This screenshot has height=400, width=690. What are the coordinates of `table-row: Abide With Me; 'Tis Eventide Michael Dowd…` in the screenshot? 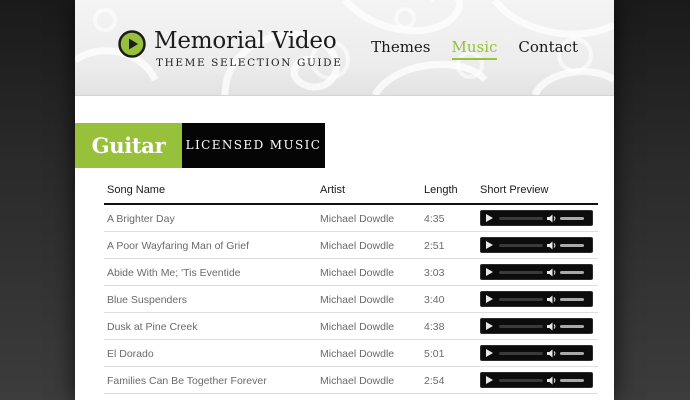 It's located at (351, 272).